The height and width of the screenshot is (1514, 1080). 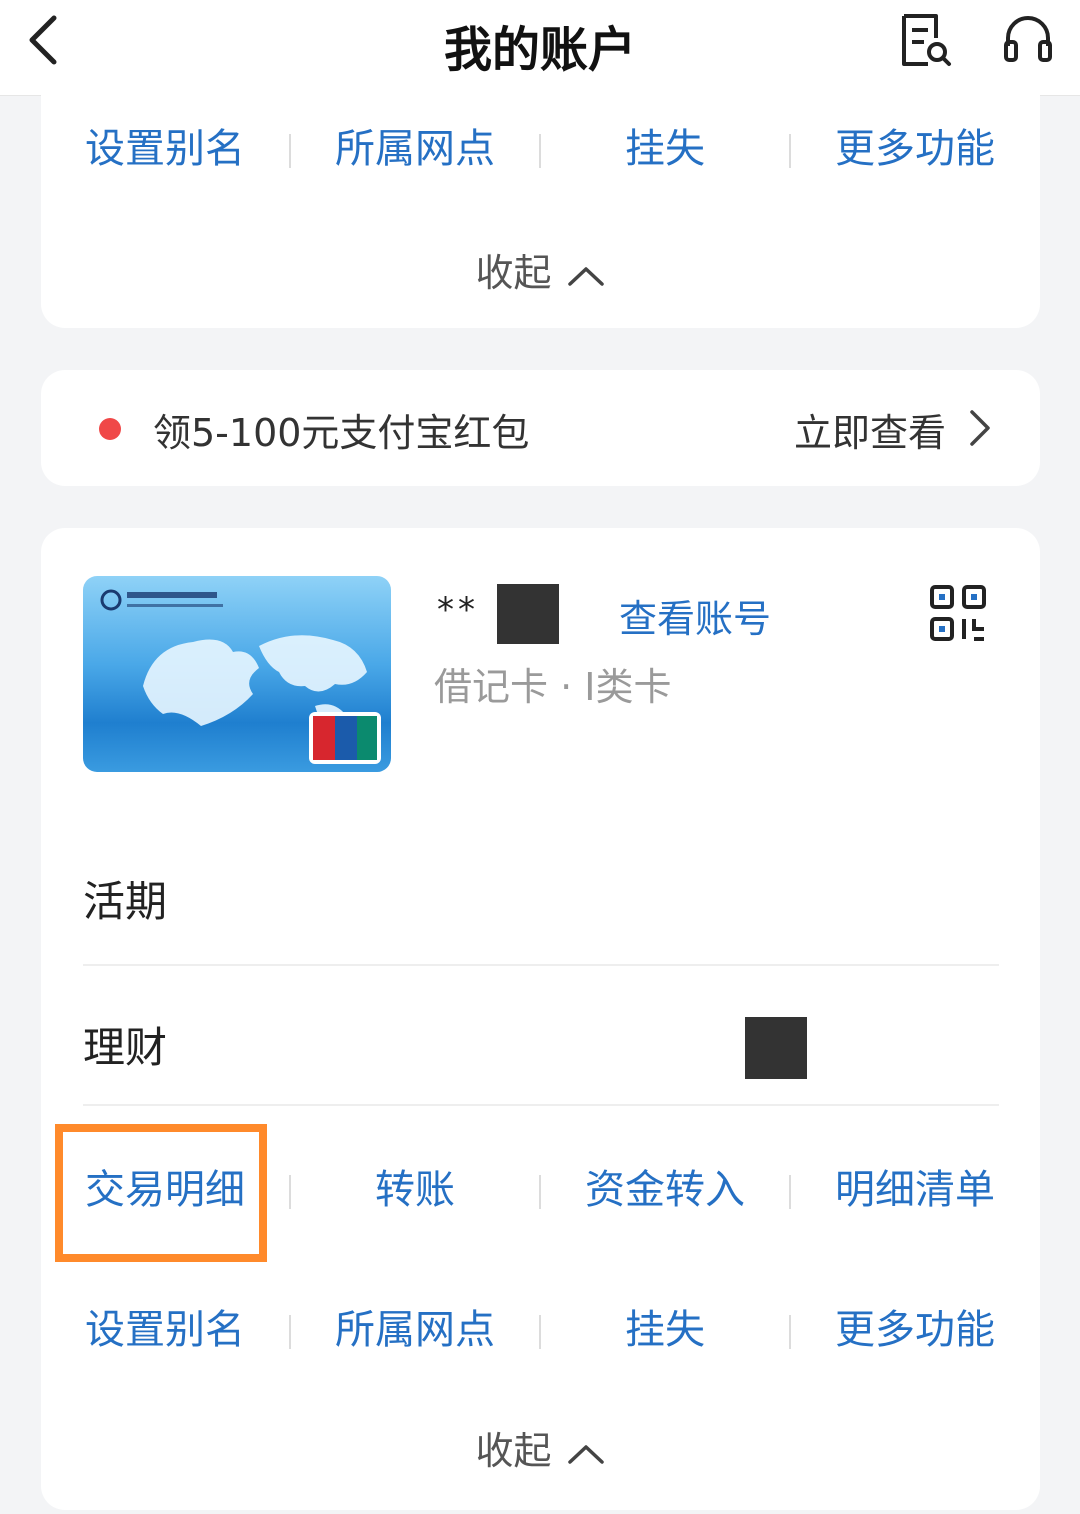 I want to click on chevron-right-icon, so click(x=980, y=428).